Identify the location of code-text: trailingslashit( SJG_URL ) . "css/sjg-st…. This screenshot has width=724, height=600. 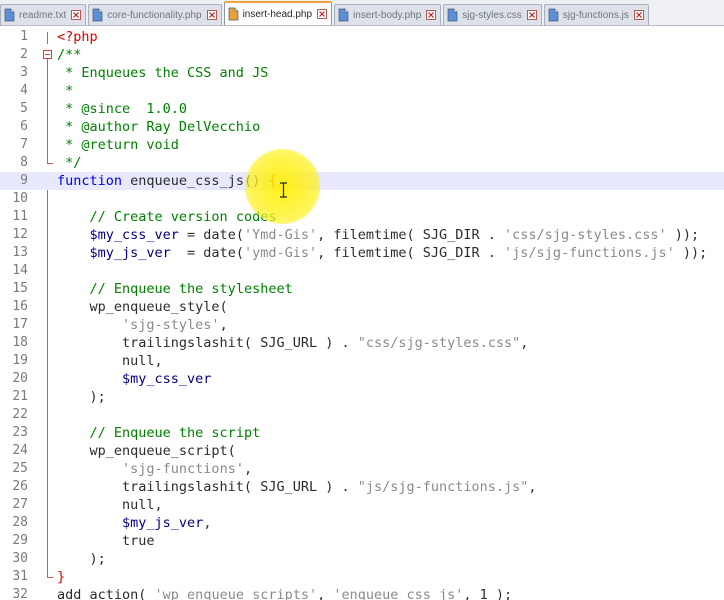
(292, 343).